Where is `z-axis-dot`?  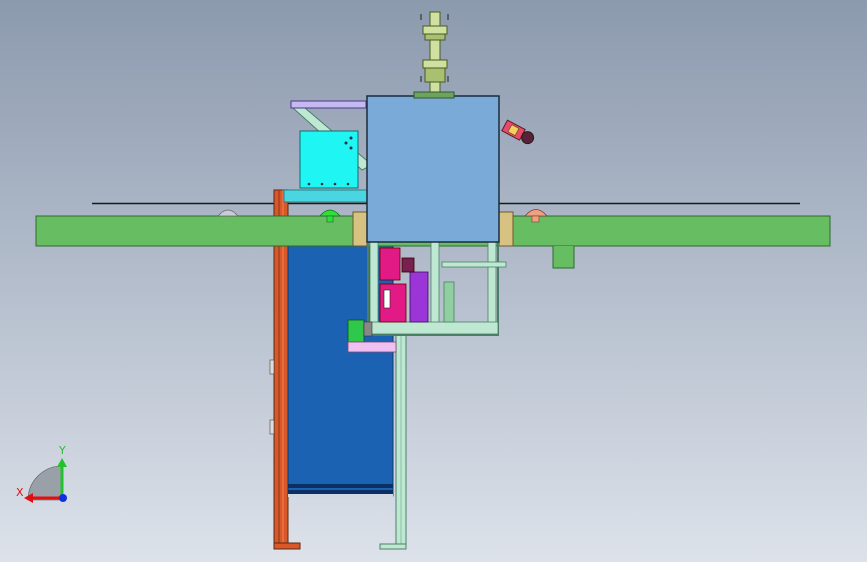 z-axis-dot is located at coordinates (63, 498).